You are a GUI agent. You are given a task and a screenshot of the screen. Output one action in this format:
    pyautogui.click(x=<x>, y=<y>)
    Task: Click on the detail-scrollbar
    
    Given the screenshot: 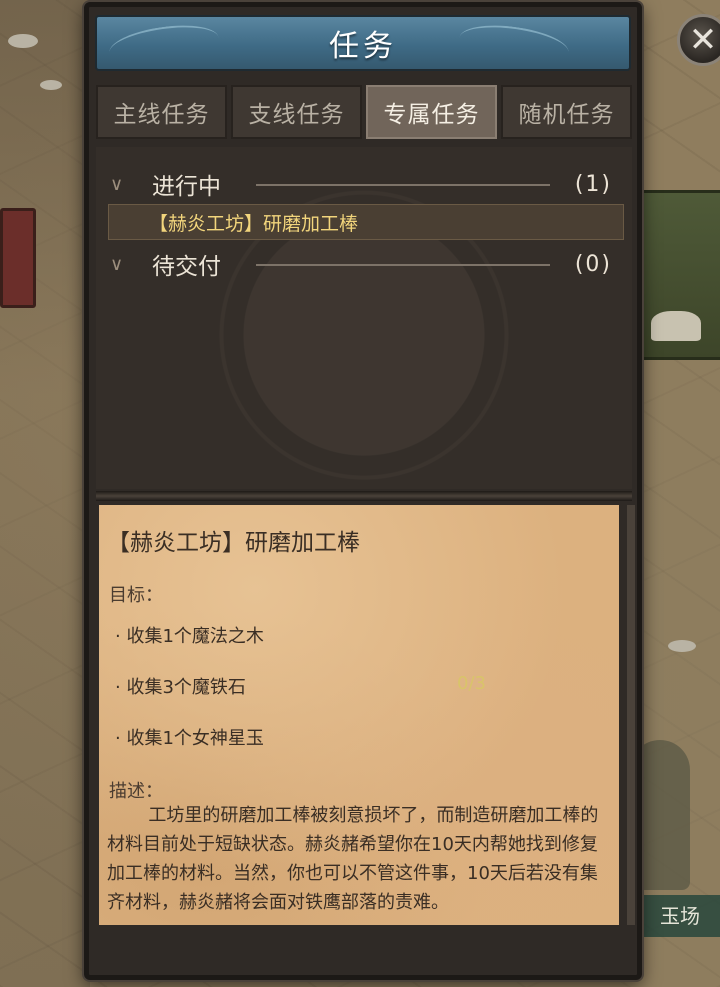 What is the action you would take?
    pyautogui.click(x=631, y=715)
    